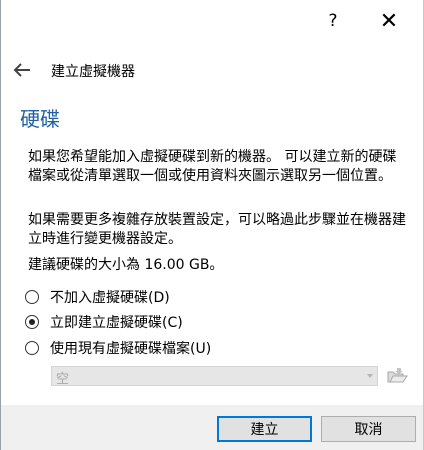  What do you see at coordinates (212, 71) in the screenshot?
I see `wizard-header: 建立虛擬機器` at bounding box center [212, 71].